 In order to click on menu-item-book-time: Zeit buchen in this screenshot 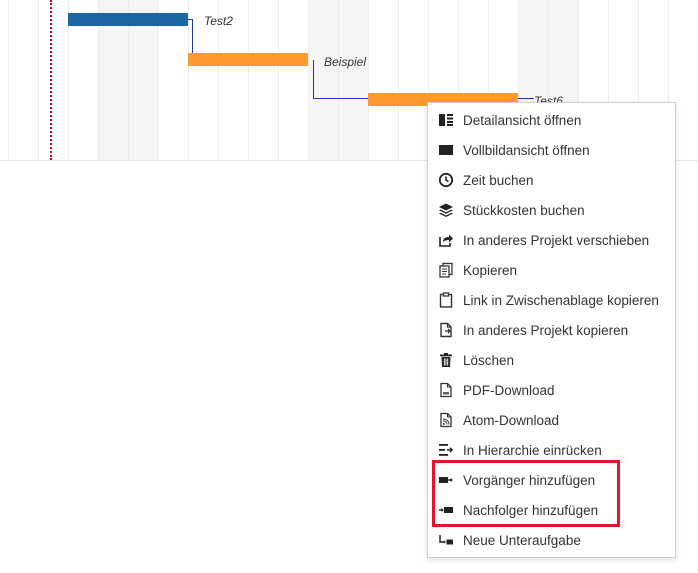, I will do `click(551, 180)`.